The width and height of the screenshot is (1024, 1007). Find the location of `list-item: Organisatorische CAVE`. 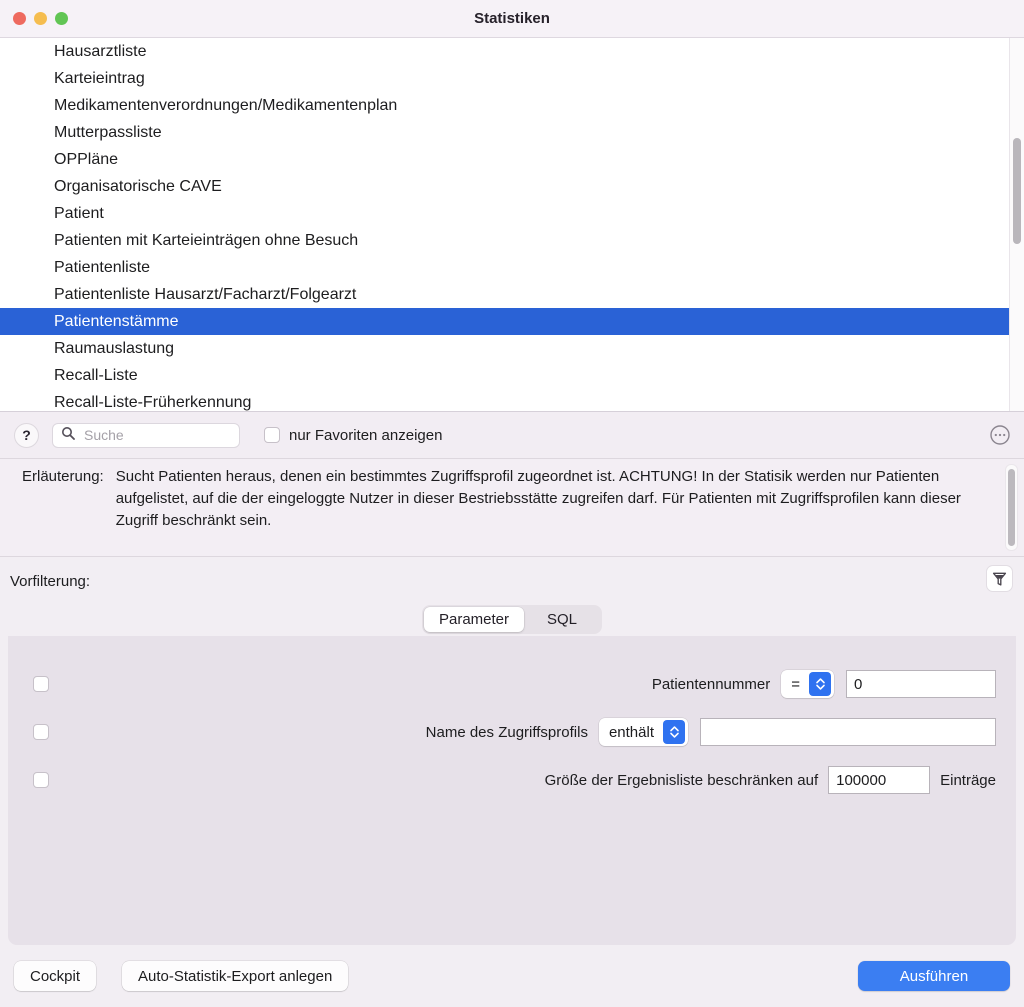

list-item: Organisatorische CAVE is located at coordinates (504, 186).